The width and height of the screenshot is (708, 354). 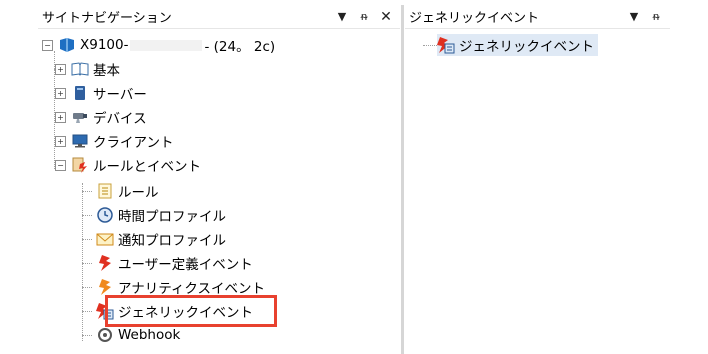 I want to click on tree-item-label: Webhook, so click(x=149, y=335).